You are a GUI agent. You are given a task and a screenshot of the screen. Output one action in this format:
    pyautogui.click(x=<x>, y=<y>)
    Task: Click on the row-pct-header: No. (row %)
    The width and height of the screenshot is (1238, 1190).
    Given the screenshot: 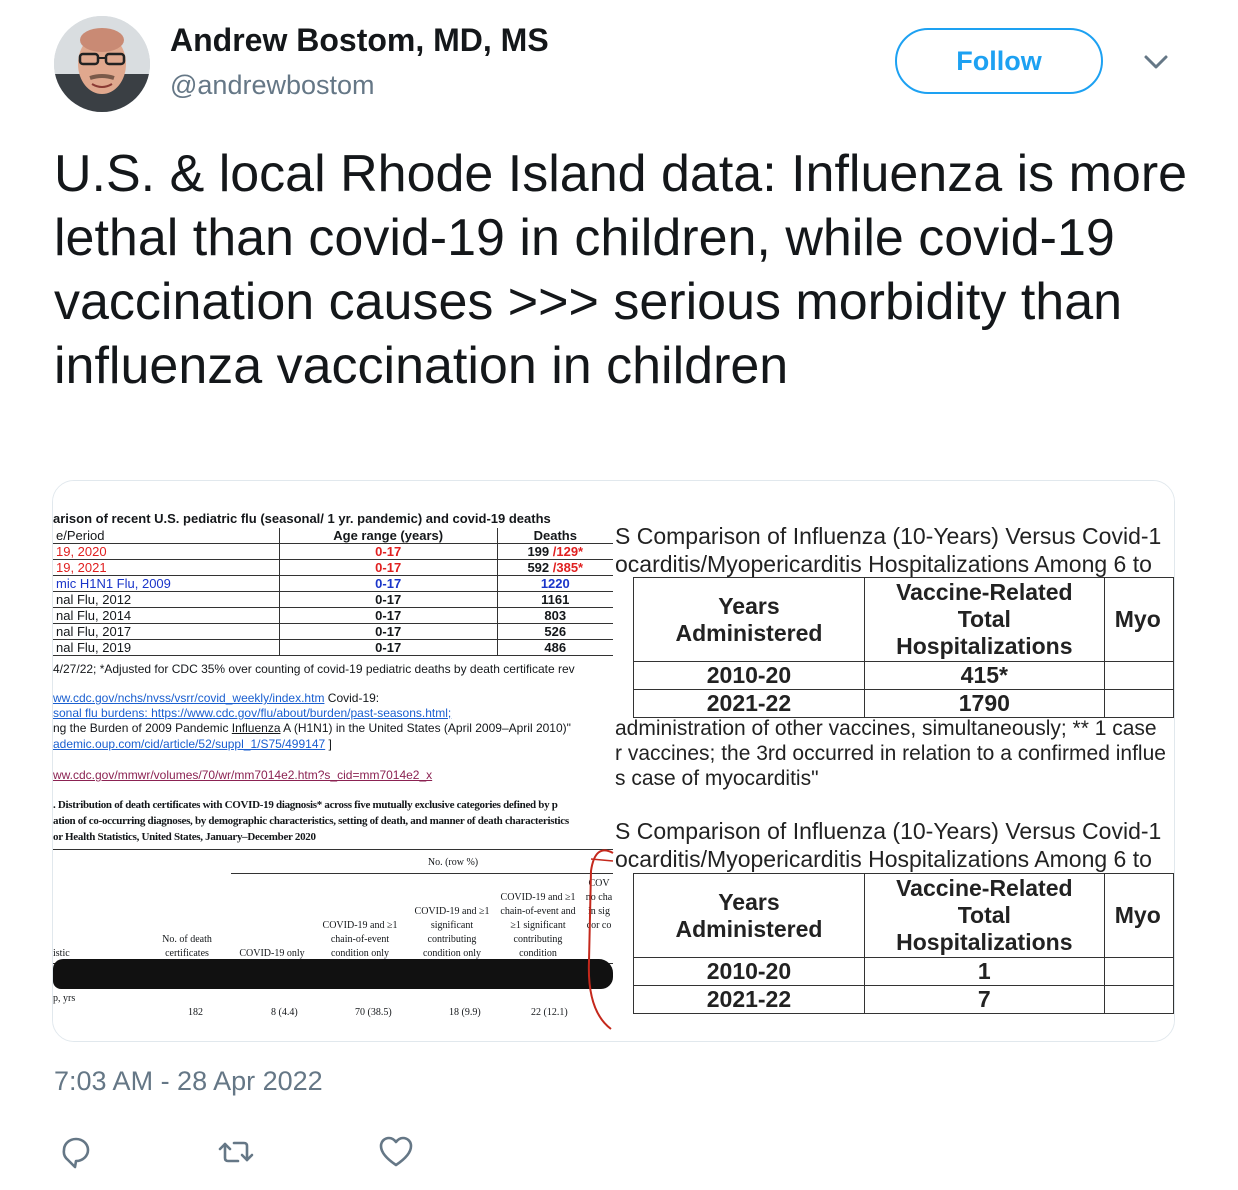 What is the action you would take?
    pyautogui.click(x=453, y=862)
    